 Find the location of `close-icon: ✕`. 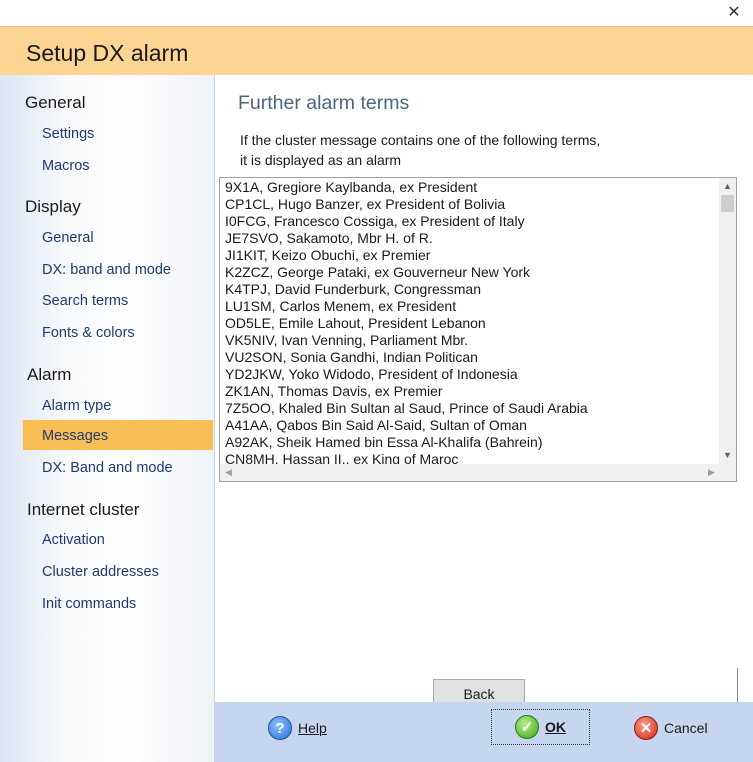

close-icon: ✕ is located at coordinates (734, 13).